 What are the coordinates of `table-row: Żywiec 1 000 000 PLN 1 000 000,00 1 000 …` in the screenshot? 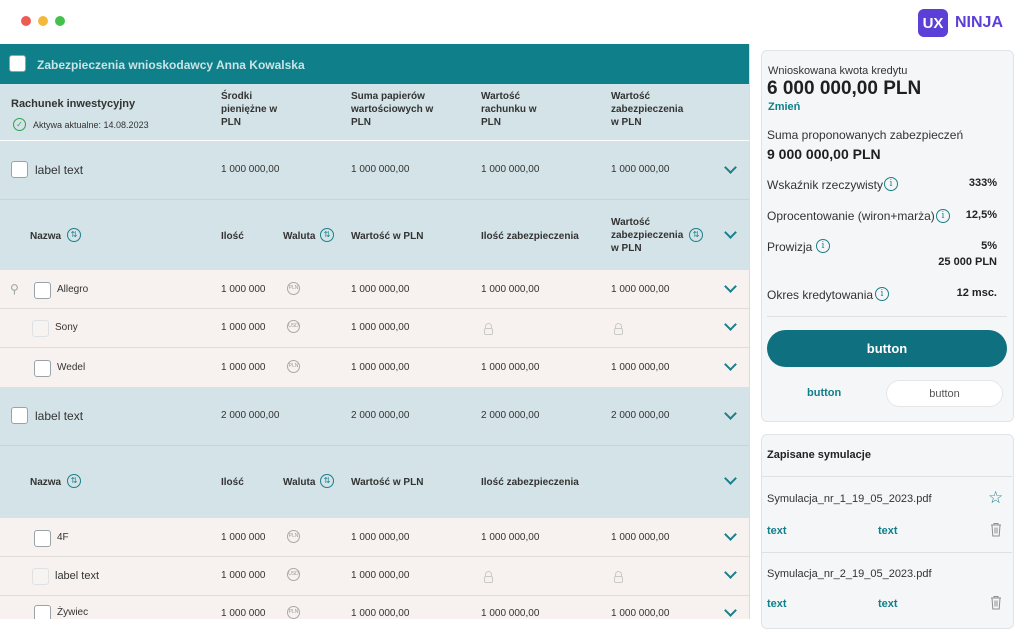 It's located at (374, 607).